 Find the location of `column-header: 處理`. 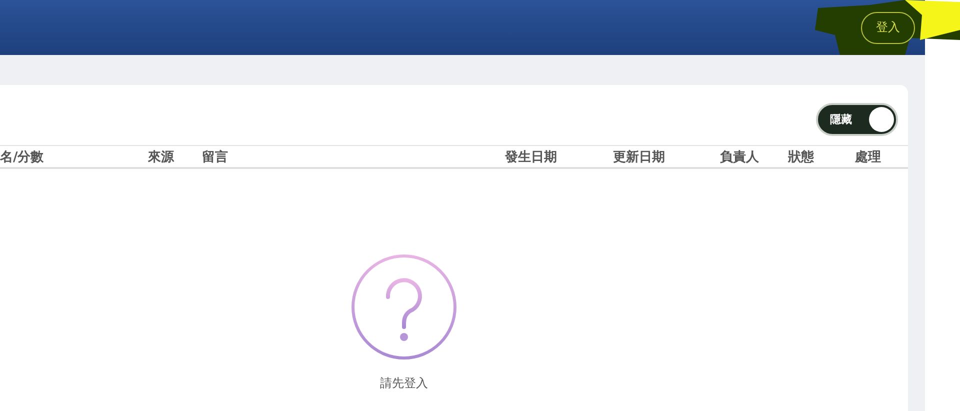

column-header: 處理 is located at coordinates (868, 157).